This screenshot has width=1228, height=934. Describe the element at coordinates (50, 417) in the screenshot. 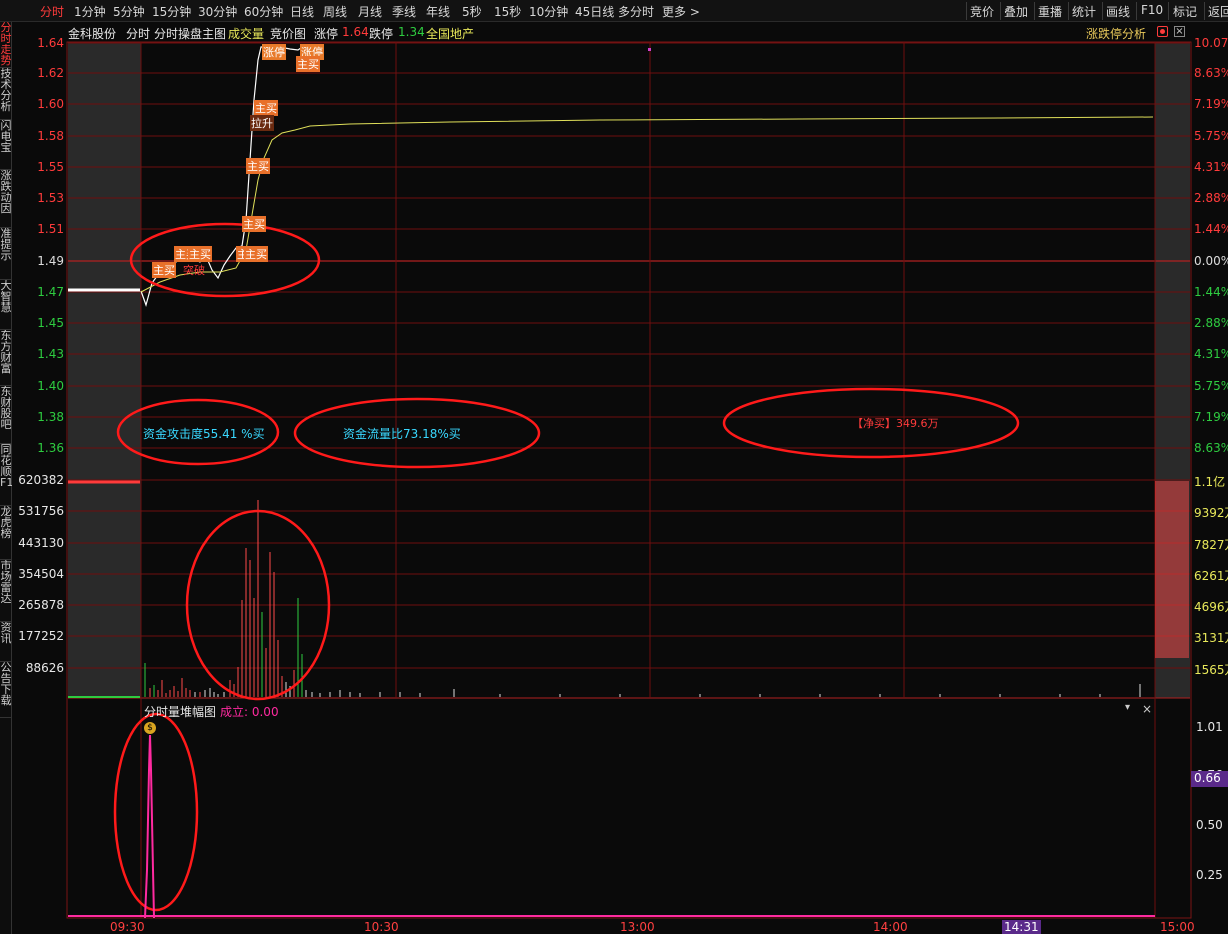

I see `price-tick-label: 1.38` at that location.